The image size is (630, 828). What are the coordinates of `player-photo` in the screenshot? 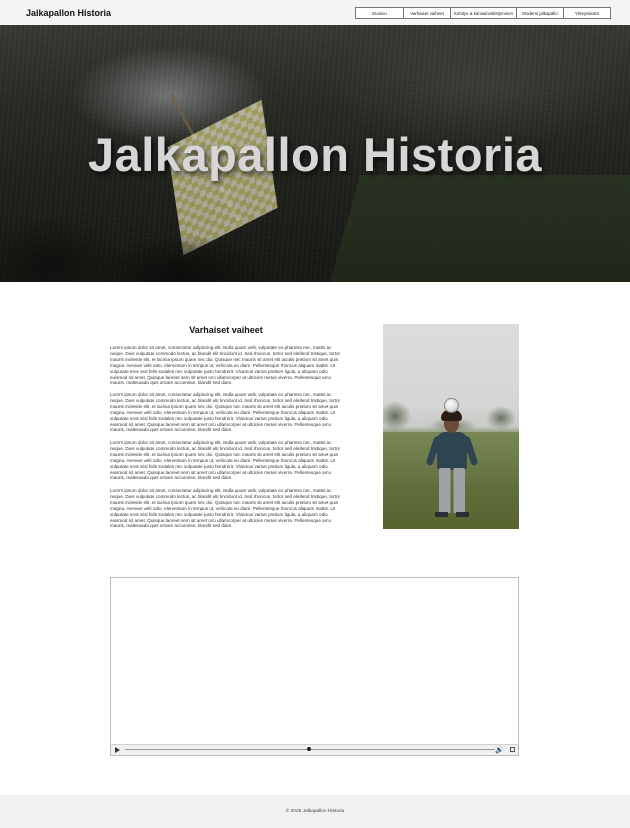 It's located at (451, 426).